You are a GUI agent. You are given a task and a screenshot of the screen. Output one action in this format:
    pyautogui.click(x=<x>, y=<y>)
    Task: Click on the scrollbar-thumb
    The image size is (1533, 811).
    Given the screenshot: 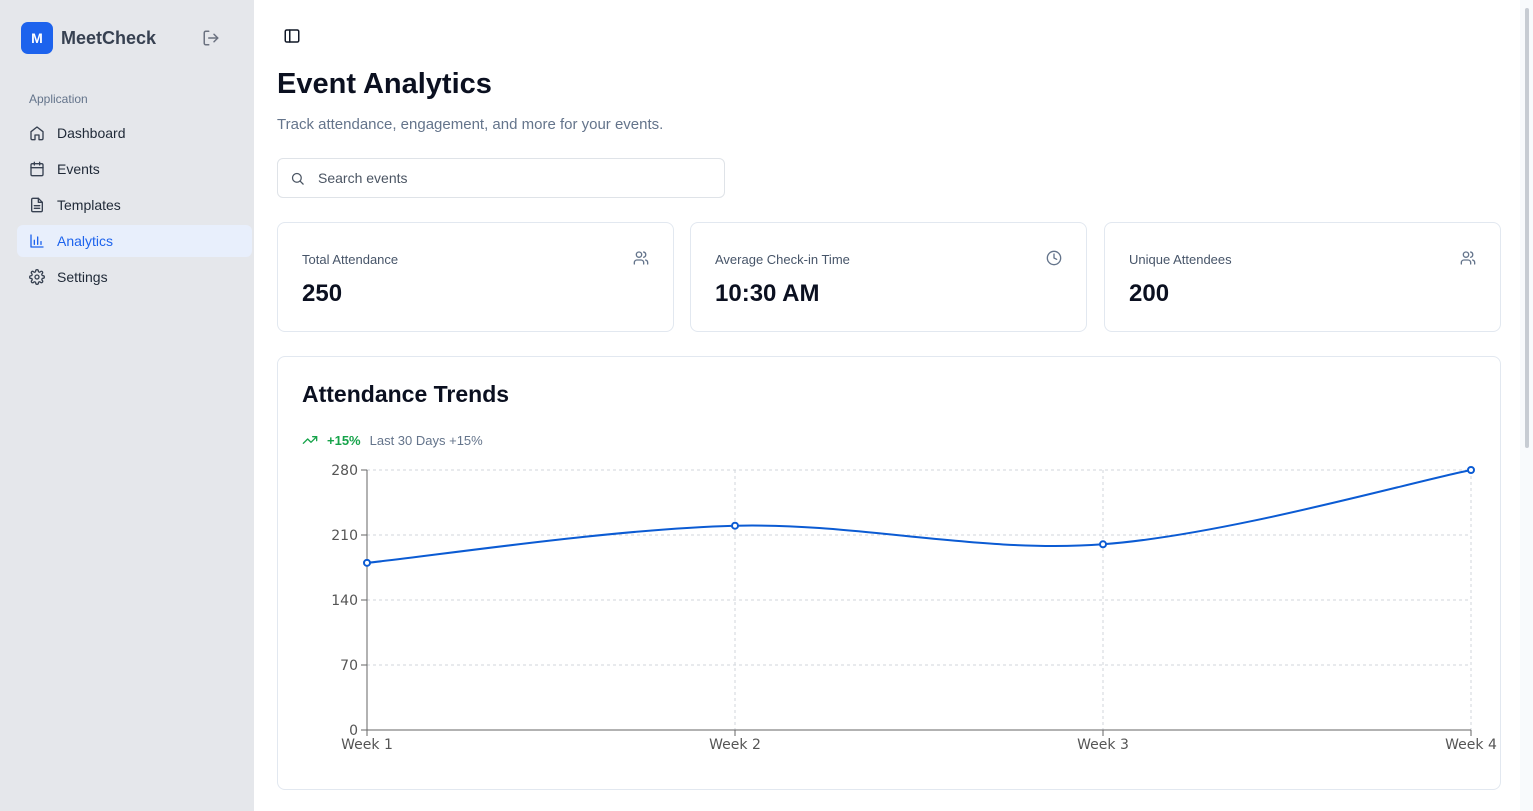 What is the action you would take?
    pyautogui.click(x=1527, y=228)
    